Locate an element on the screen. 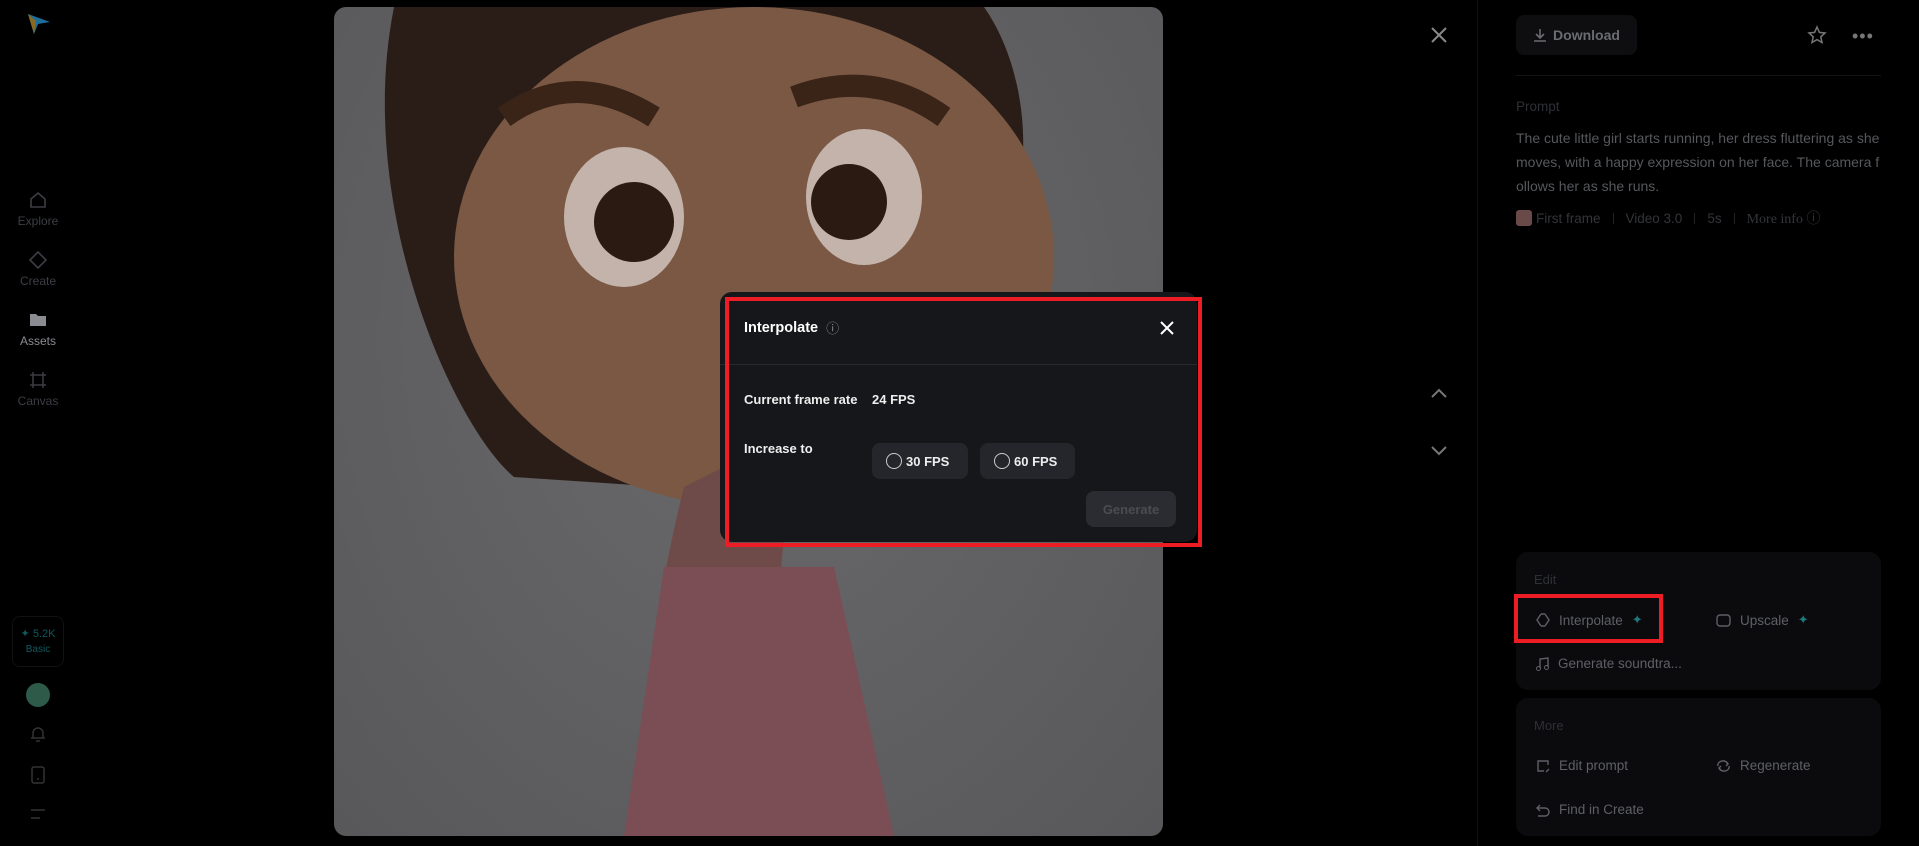  home-icon is located at coordinates (38, 199).